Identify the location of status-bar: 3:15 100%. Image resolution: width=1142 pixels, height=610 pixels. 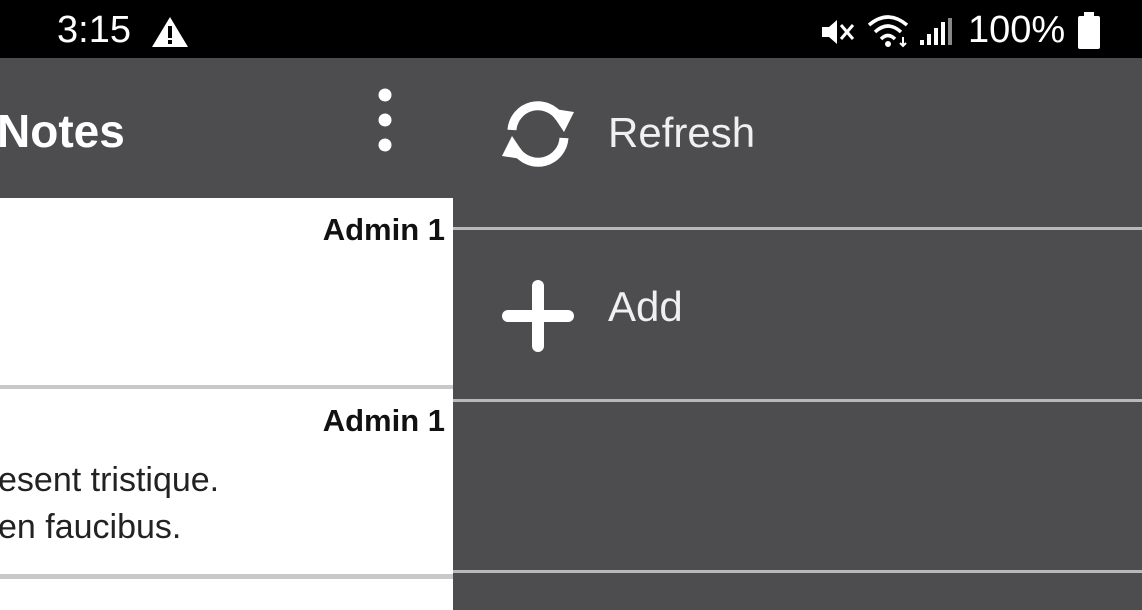
(571, 29).